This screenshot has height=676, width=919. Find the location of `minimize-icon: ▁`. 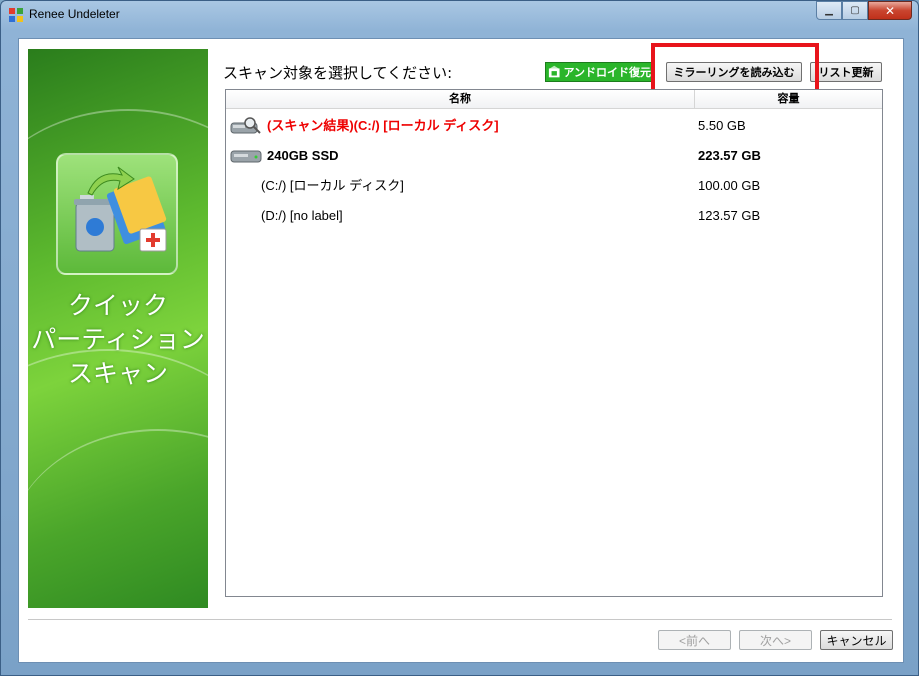

minimize-icon: ▁ is located at coordinates (829, 10).